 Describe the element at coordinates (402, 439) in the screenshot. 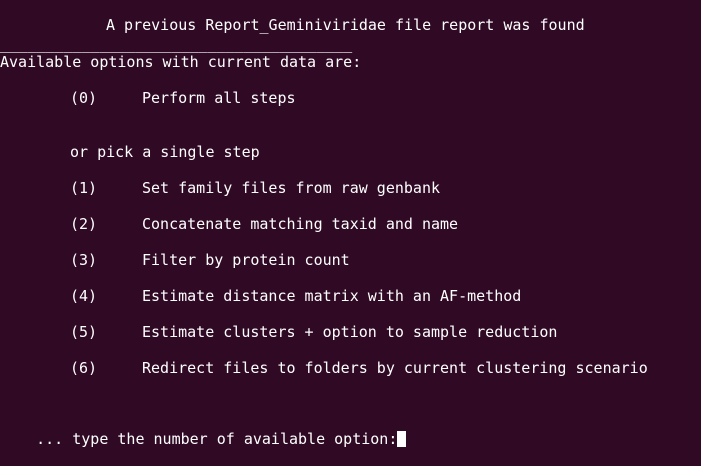

I see `text-cursor` at that location.